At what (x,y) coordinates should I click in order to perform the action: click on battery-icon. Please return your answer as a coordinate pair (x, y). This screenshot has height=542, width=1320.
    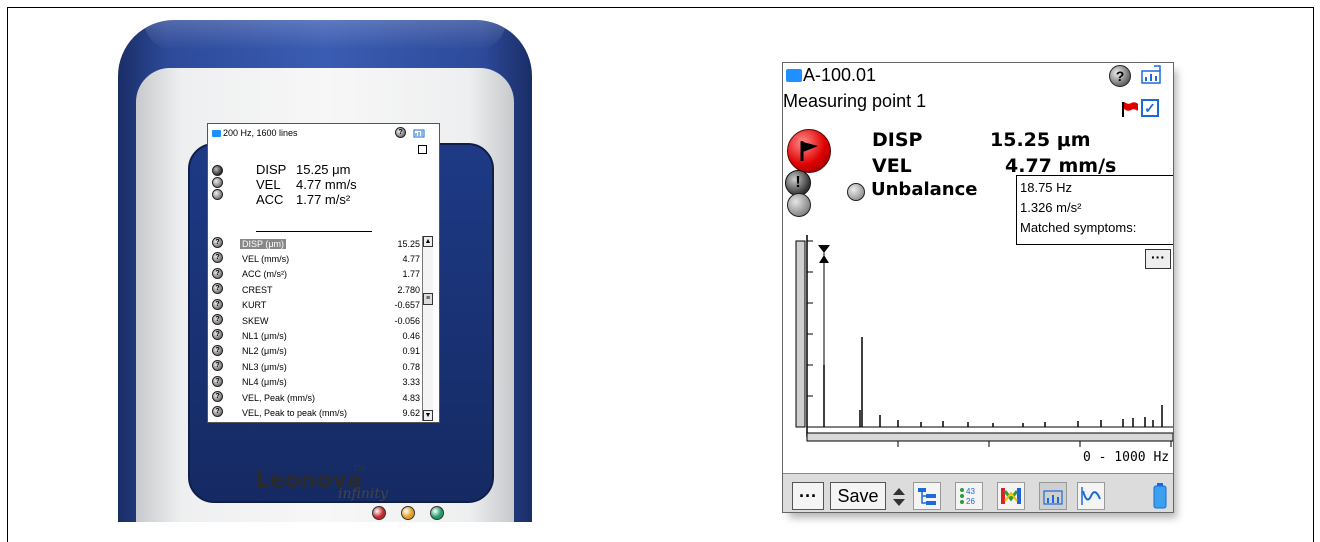
    Looking at the image, I should click on (1160, 496).